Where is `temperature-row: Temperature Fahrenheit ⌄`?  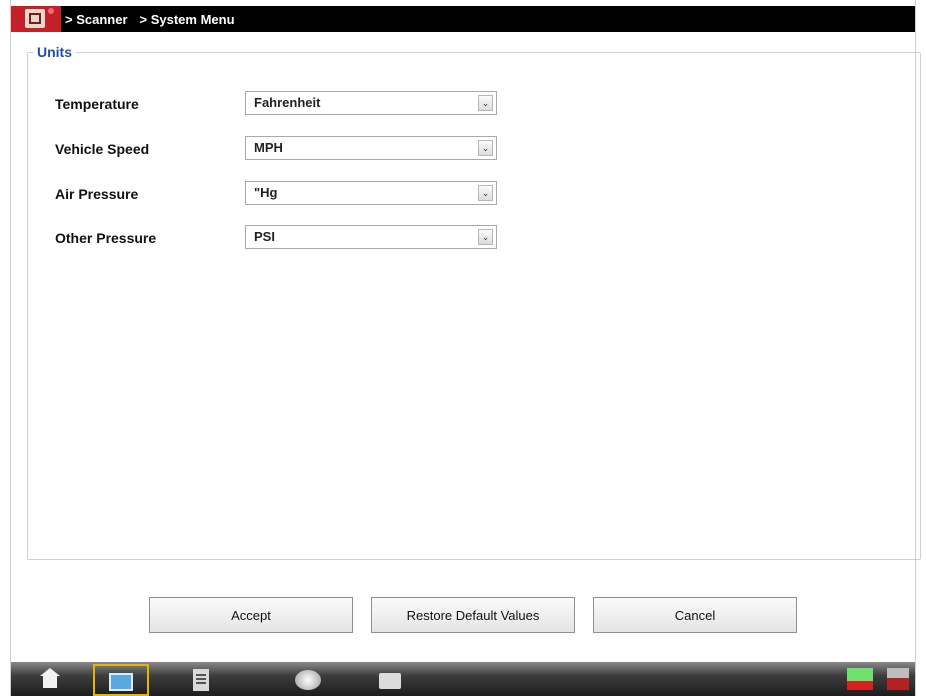
temperature-row: Temperature Fahrenheit ⌄ is located at coordinates (463, 104).